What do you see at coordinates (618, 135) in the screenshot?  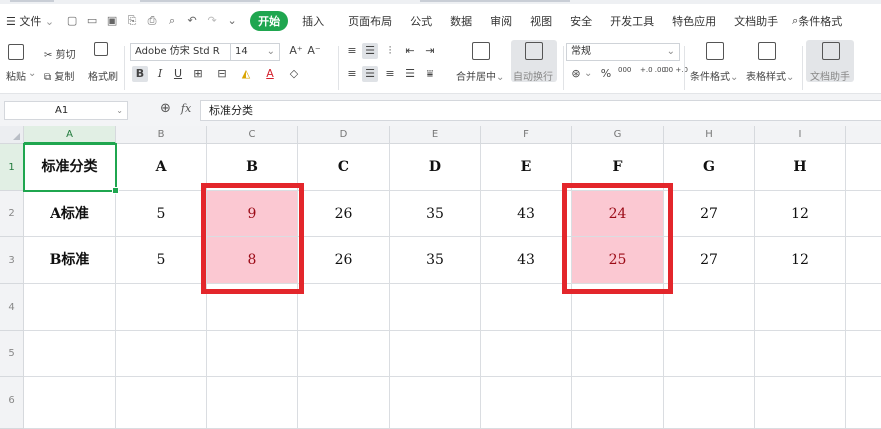 I see `col-header-G: G` at bounding box center [618, 135].